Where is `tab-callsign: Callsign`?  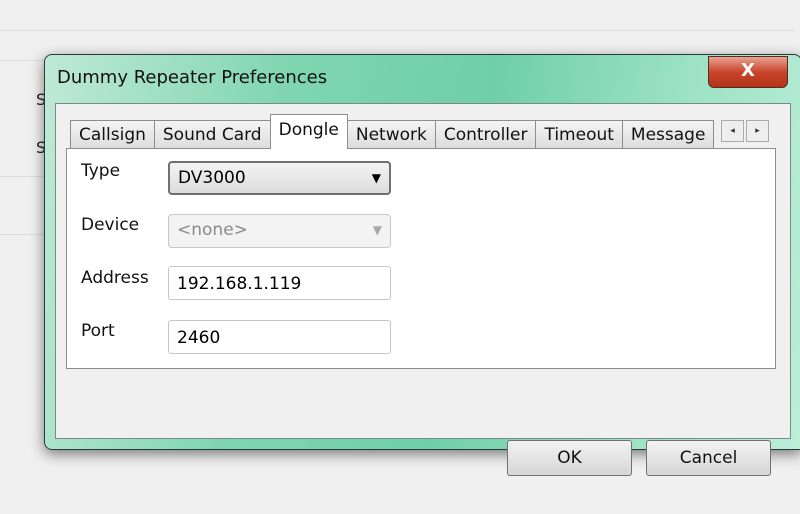 tab-callsign: Callsign is located at coordinates (112, 134).